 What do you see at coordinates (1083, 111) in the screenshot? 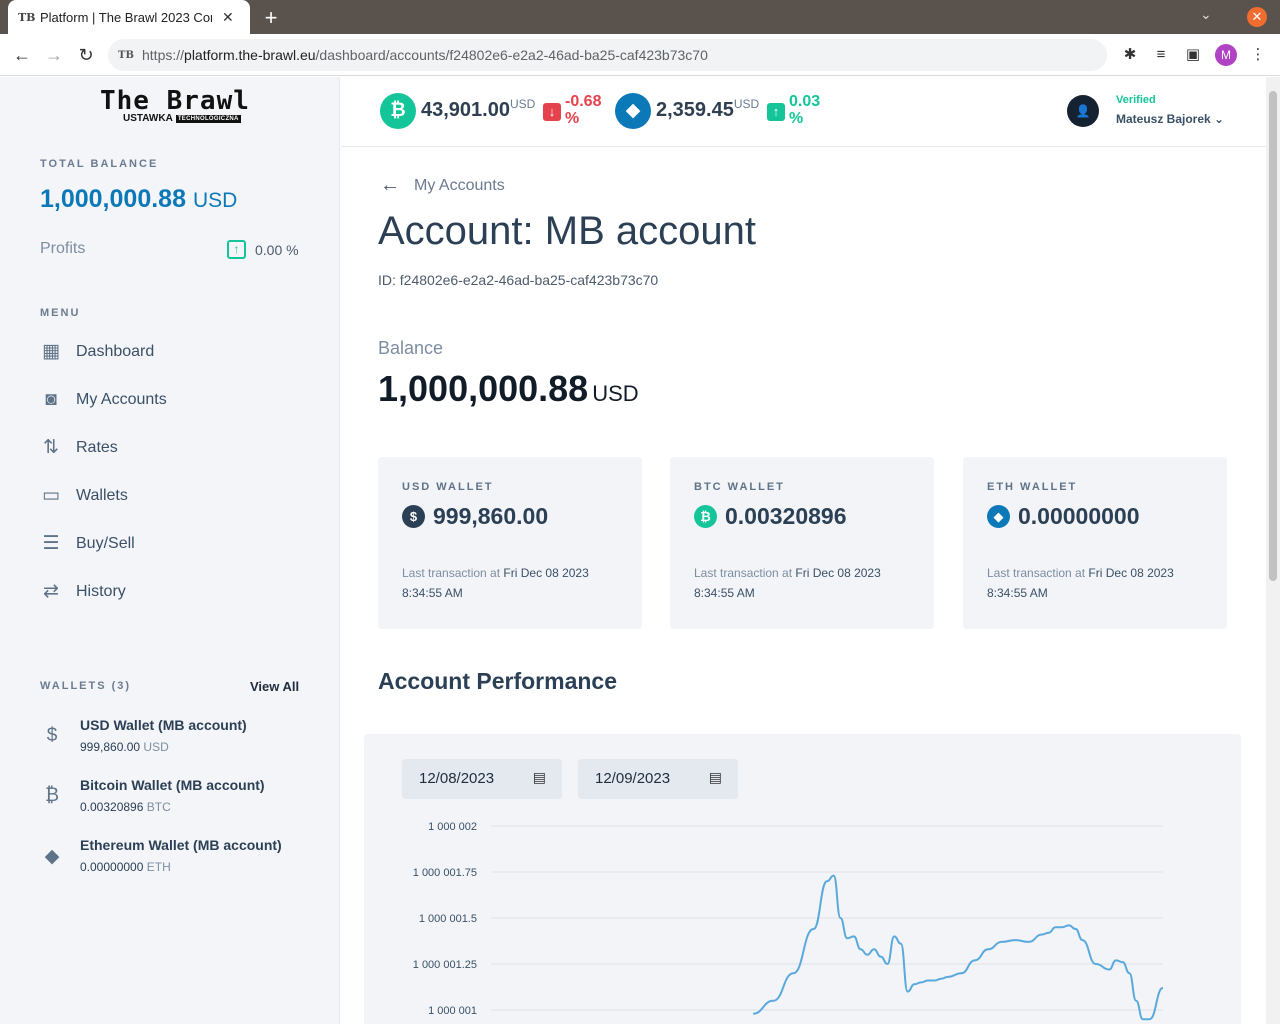
I see `user-avatar: 👤` at bounding box center [1083, 111].